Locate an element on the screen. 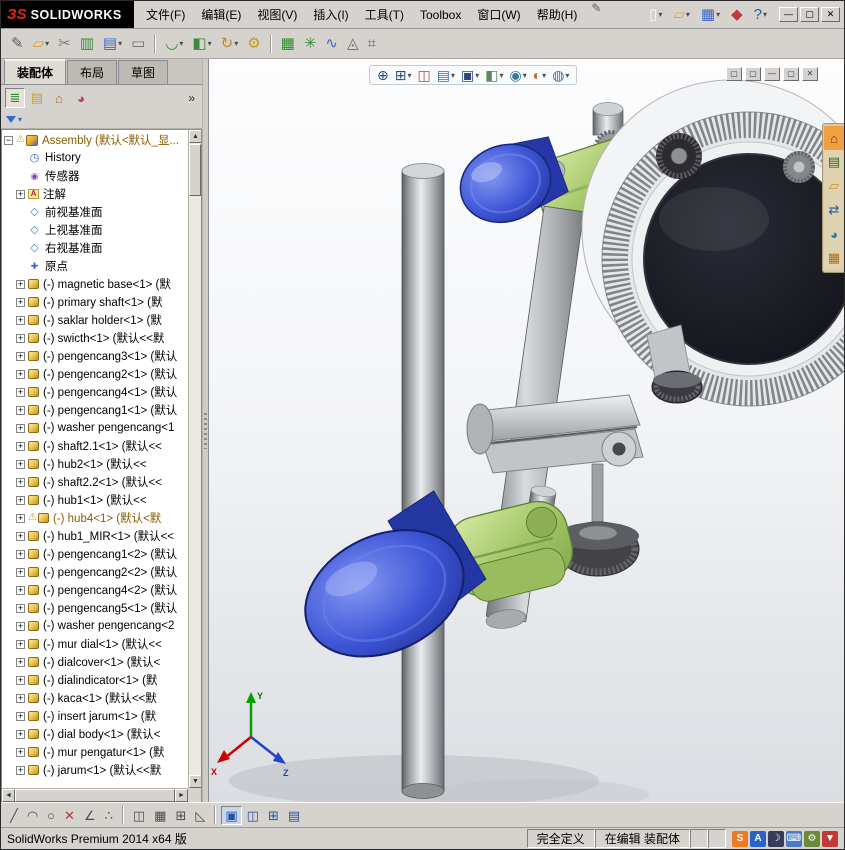  doc-window-close-icon: ✕ is located at coordinates (810, 74).